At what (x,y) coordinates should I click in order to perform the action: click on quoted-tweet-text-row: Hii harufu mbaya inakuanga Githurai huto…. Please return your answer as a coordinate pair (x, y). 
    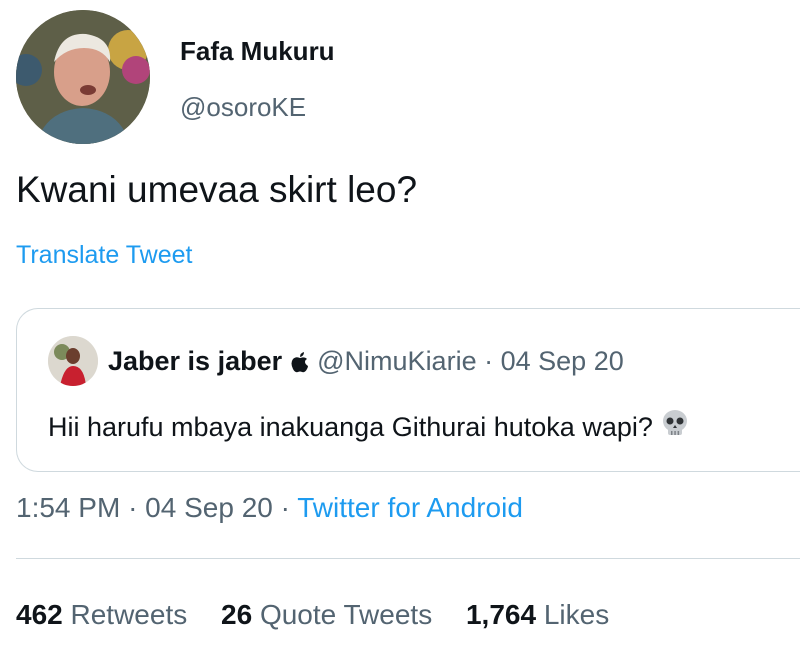
    Looking at the image, I should click on (369, 428).